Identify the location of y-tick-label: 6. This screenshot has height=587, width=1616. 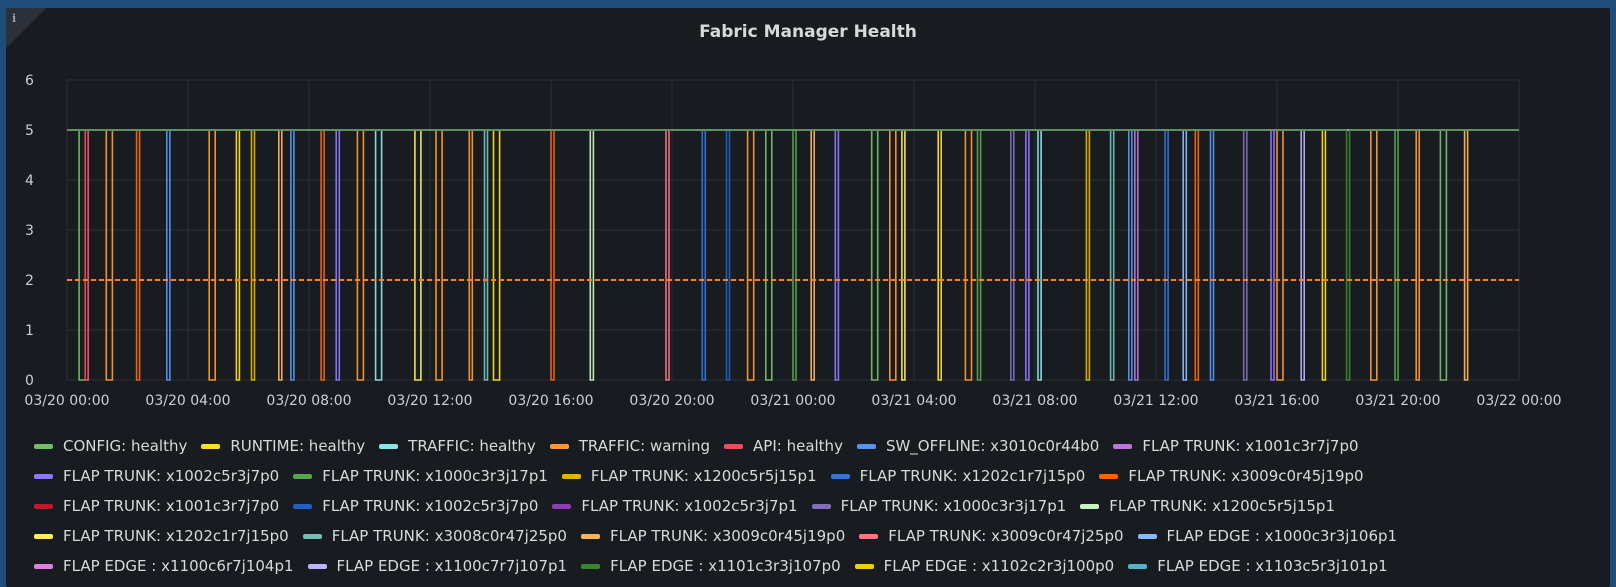
(29, 81).